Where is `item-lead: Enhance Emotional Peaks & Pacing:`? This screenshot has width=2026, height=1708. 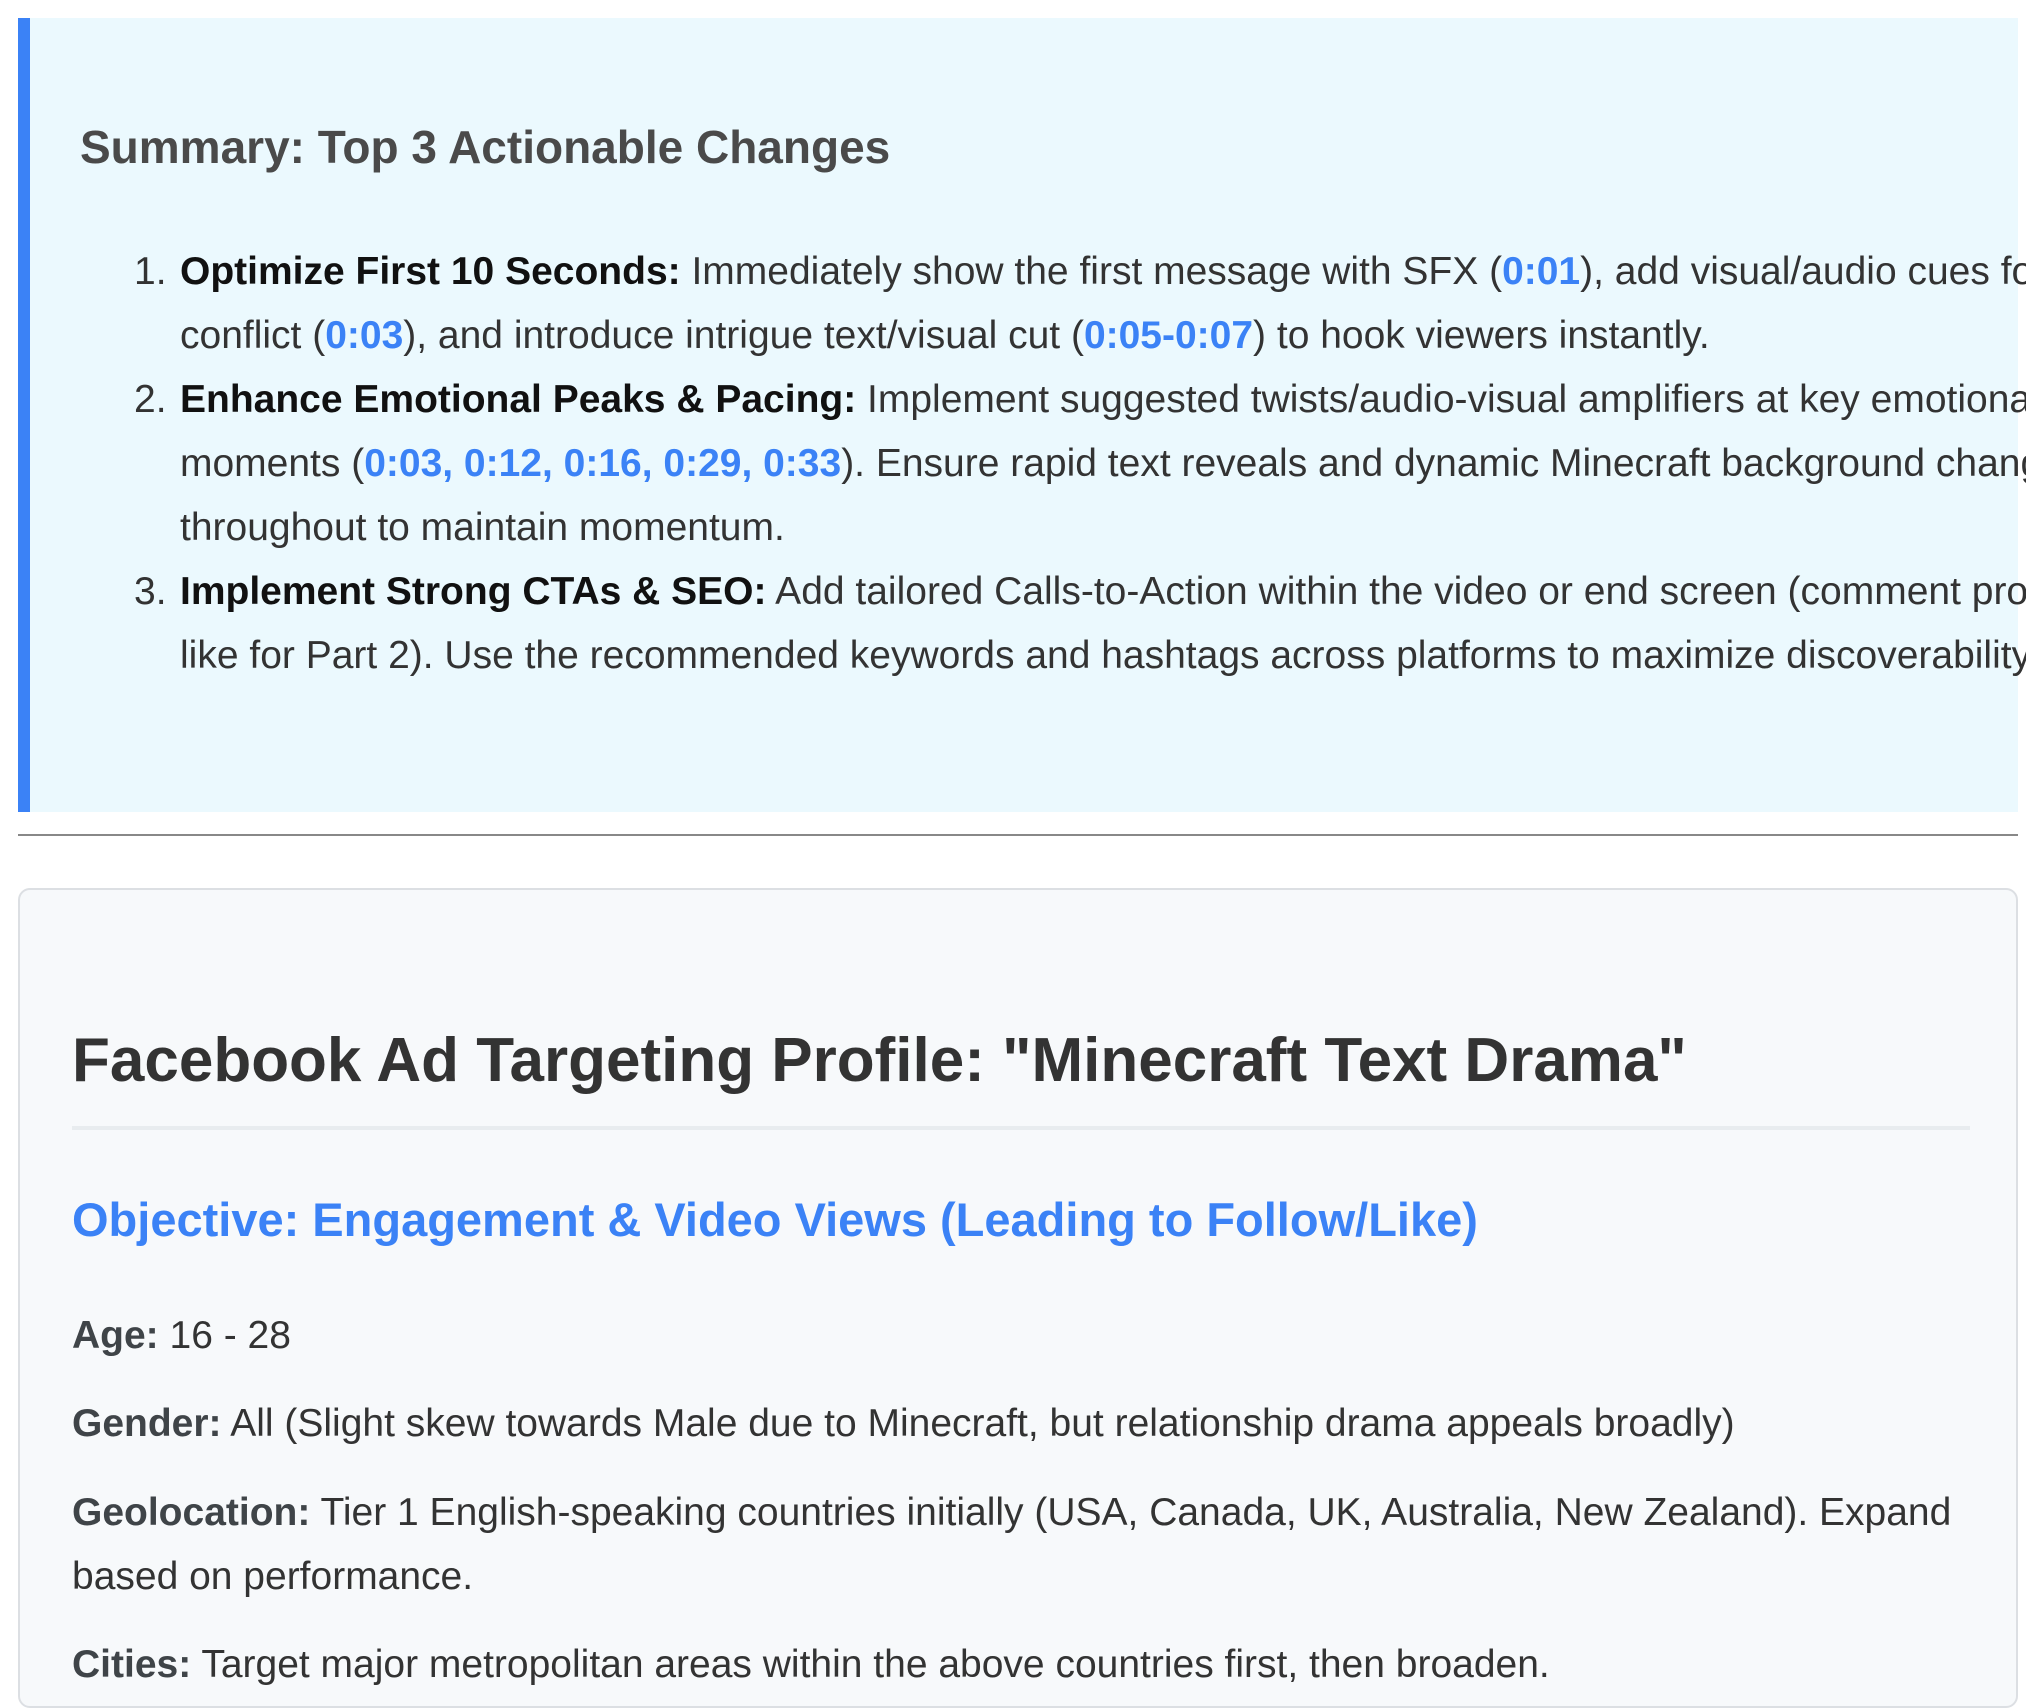
item-lead: Enhance Emotional Peaks & Pacing: is located at coordinates (518, 399).